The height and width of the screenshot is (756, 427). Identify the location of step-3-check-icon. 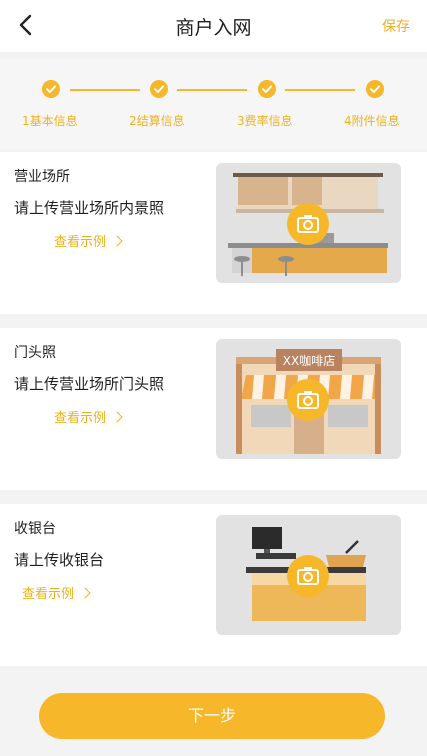
(267, 89).